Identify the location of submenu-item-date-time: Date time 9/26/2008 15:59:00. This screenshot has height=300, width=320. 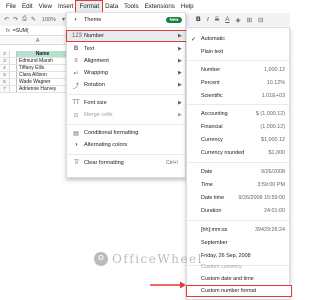
(239, 198).